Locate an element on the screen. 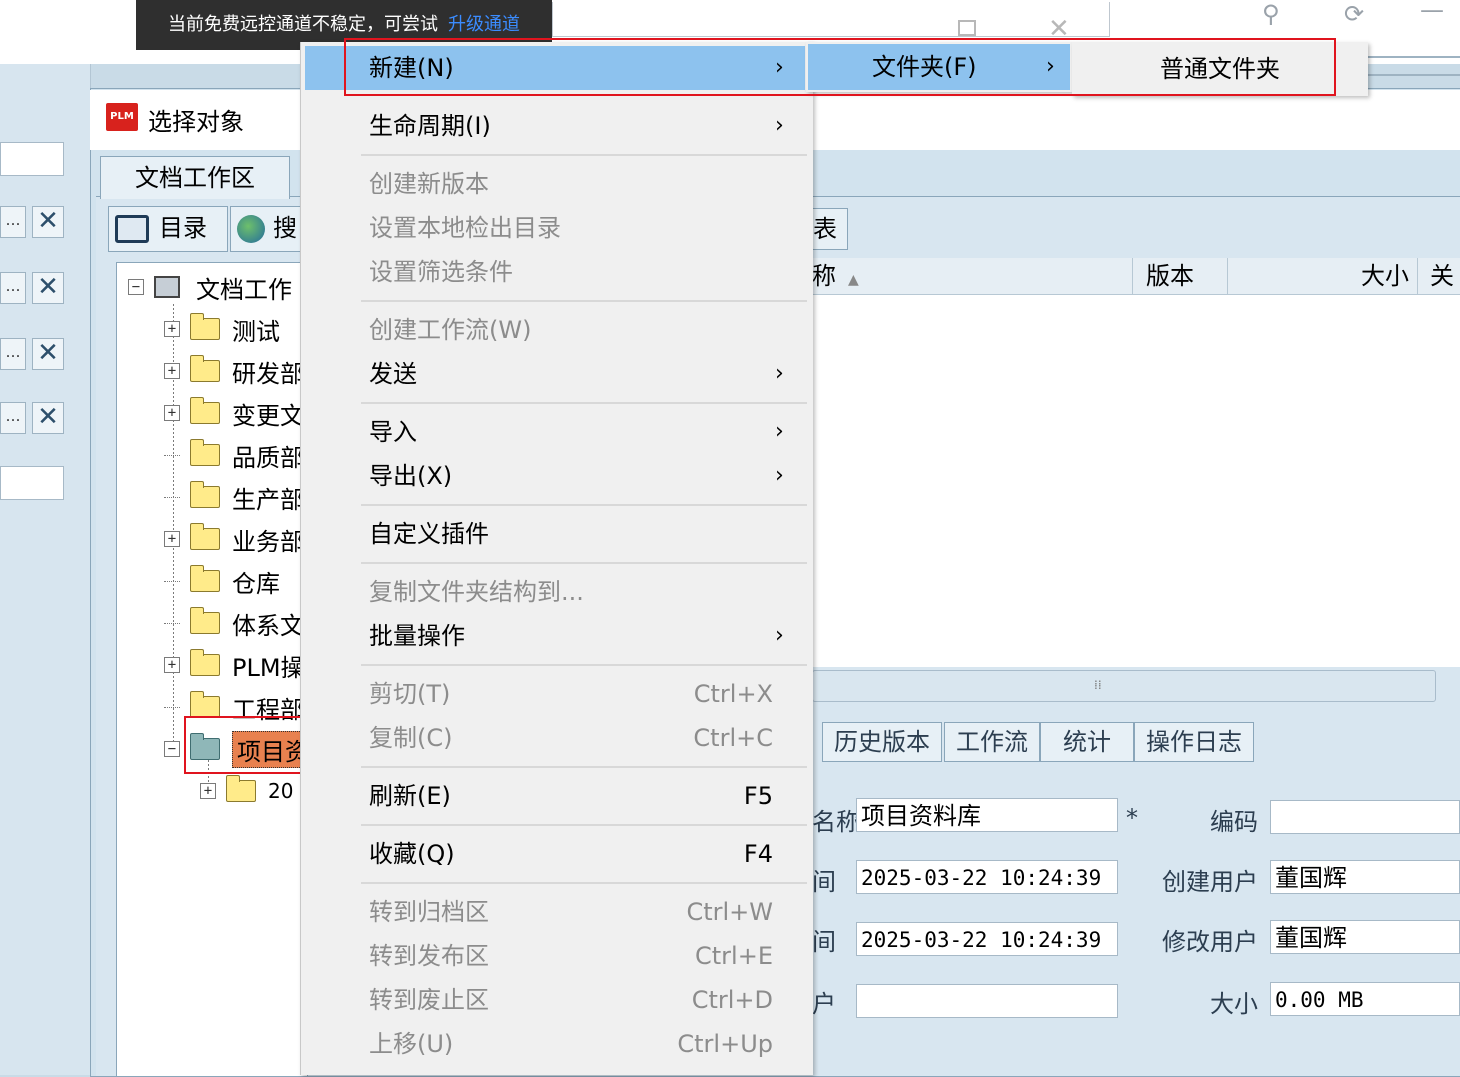 This screenshot has width=1460, height=1077. menu-item-set-filter-label: 设置筛选条件 is located at coordinates (441, 272).